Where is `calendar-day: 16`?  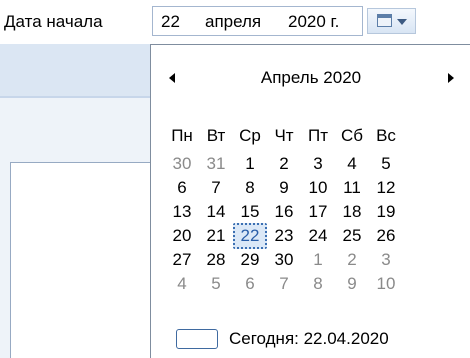
calendar-day: 16 is located at coordinates (284, 212).